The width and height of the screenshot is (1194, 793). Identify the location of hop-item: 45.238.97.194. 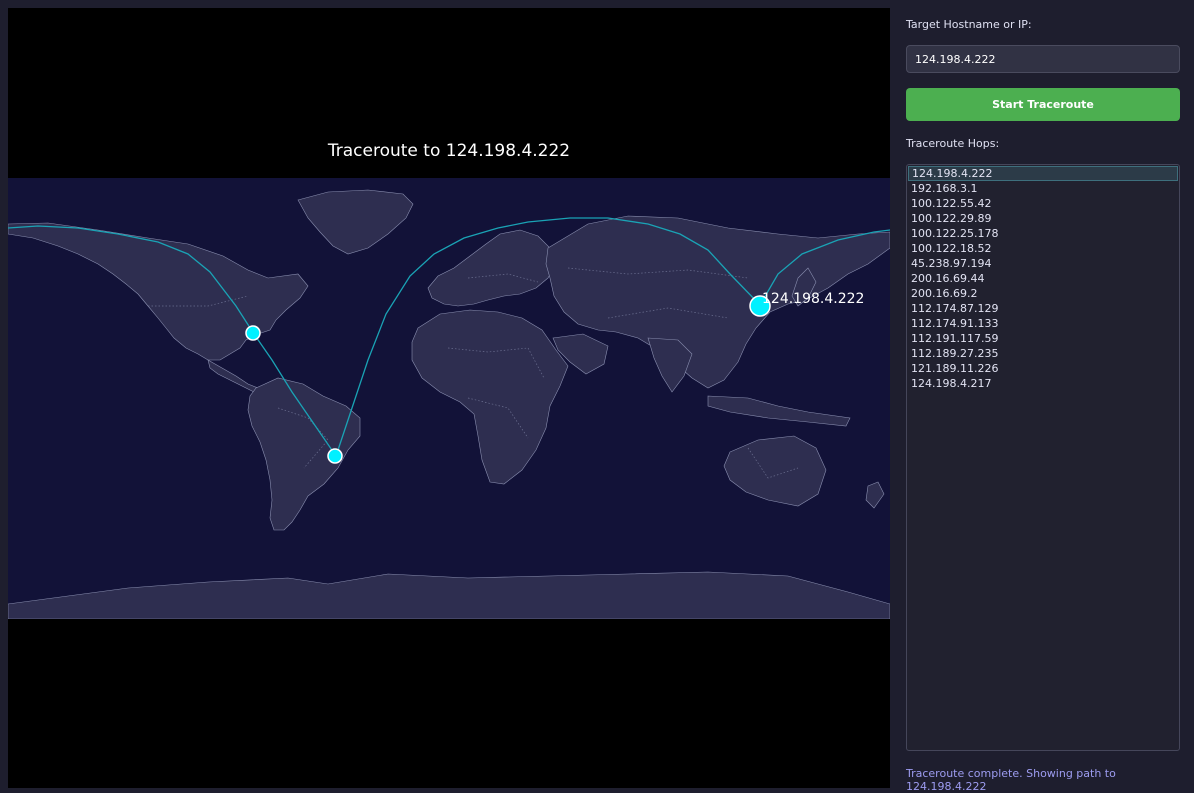
(1043, 263).